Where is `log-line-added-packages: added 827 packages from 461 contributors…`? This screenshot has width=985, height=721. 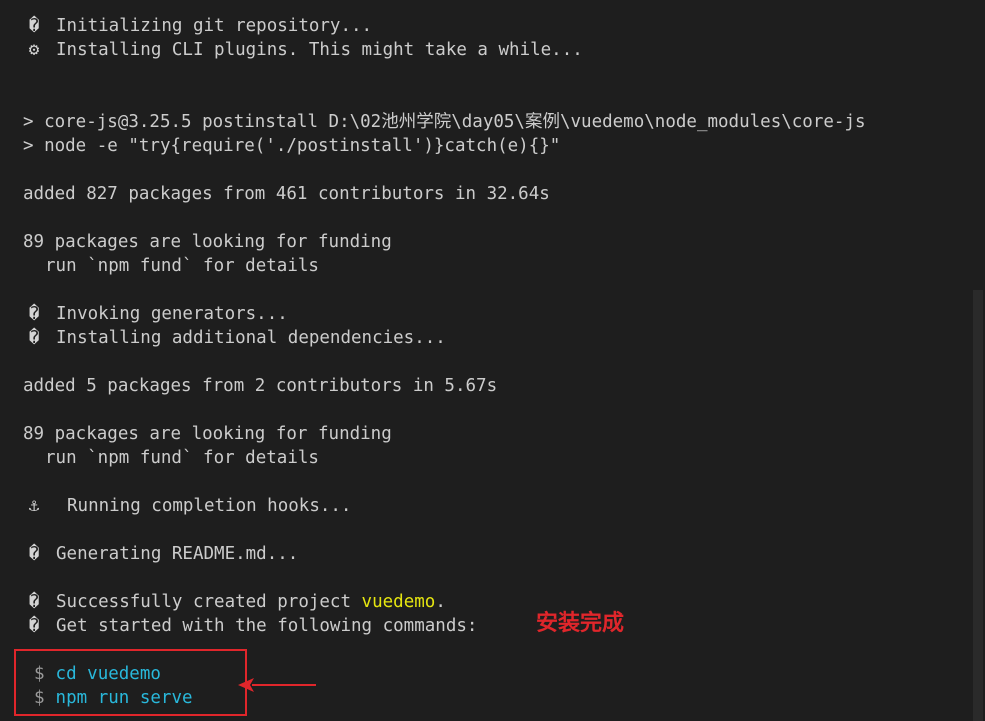 log-line-added-packages: added 827 packages from 461 contributors… is located at coordinates (286, 194).